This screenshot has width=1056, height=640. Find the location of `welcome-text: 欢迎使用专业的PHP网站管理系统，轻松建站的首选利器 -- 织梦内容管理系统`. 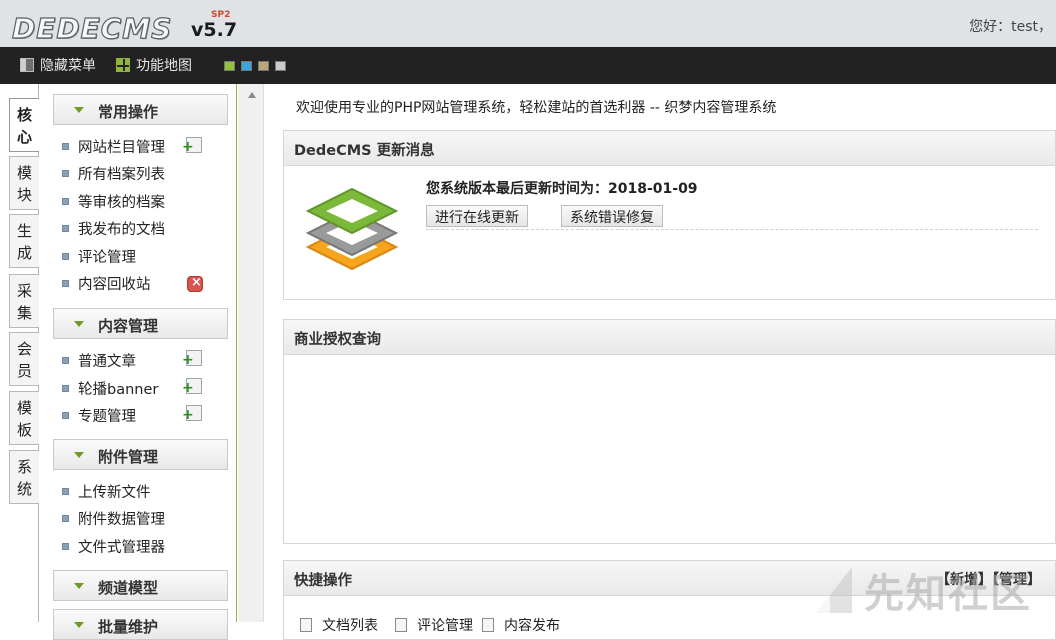

welcome-text: 欢迎使用专业的PHP网站管理系统，轻松建站的首选利器 -- 织梦内容管理系统 is located at coordinates (536, 108).